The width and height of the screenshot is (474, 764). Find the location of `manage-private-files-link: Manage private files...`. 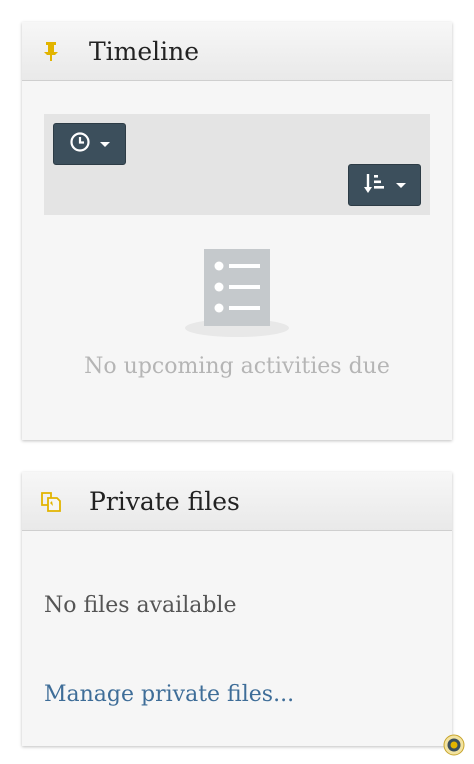

manage-private-files-link: Manage private files... is located at coordinates (169, 694).